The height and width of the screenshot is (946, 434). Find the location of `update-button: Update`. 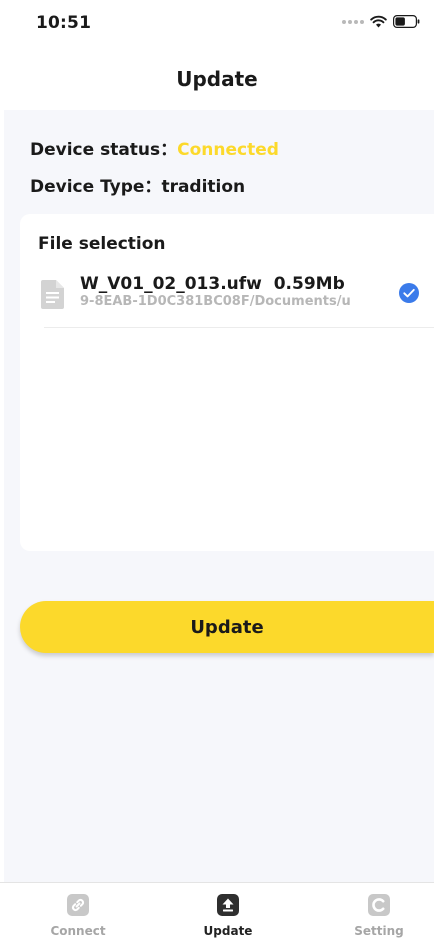

update-button: Update is located at coordinates (227, 627).